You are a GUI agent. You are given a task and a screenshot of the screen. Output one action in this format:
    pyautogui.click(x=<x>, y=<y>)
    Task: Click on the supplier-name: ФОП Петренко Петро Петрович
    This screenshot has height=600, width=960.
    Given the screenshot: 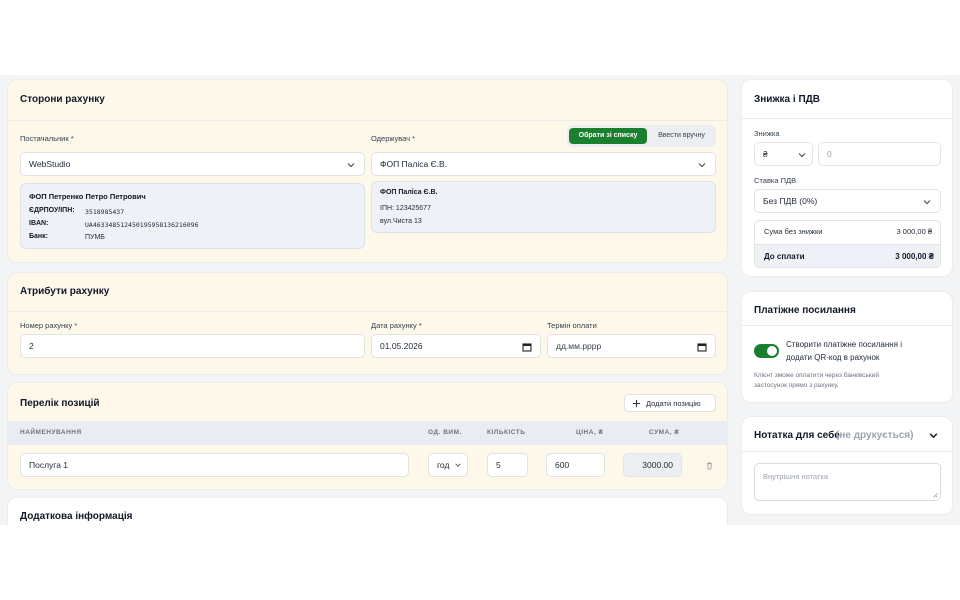 What is the action you would take?
    pyautogui.click(x=87, y=196)
    